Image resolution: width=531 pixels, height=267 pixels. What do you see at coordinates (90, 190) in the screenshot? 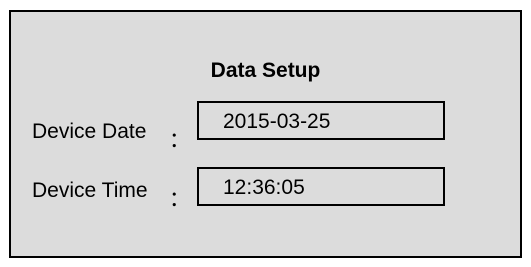
I see `device-time-label: Device Time` at bounding box center [90, 190].